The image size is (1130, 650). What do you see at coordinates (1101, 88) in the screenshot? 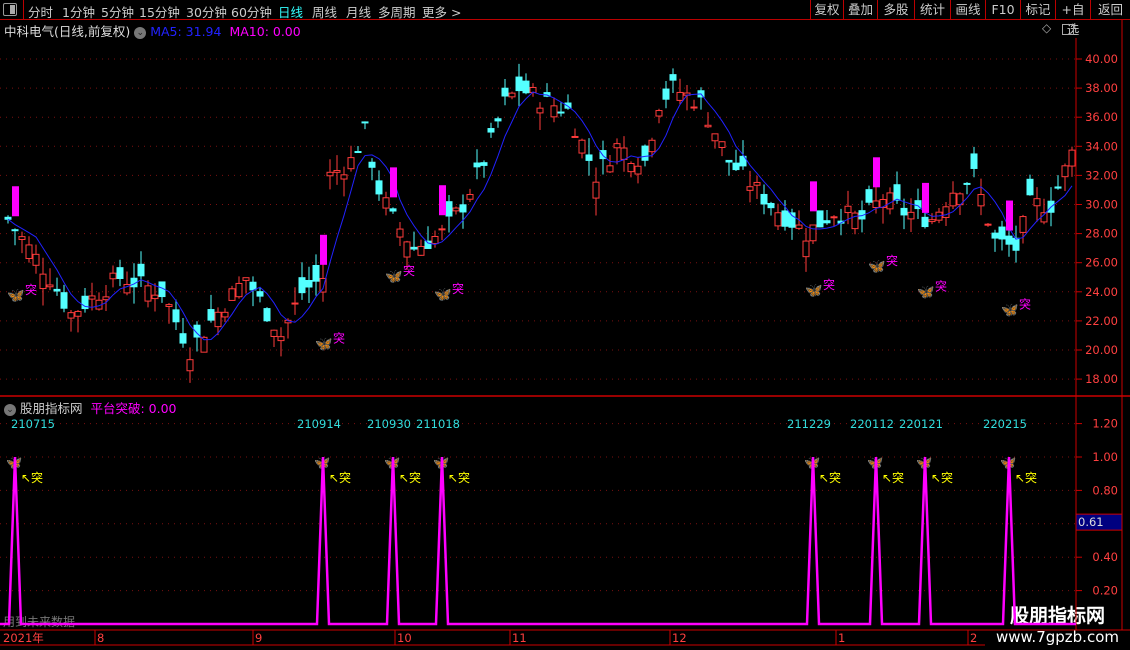
I see `price-tick-label: 38.00` at bounding box center [1101, 88].